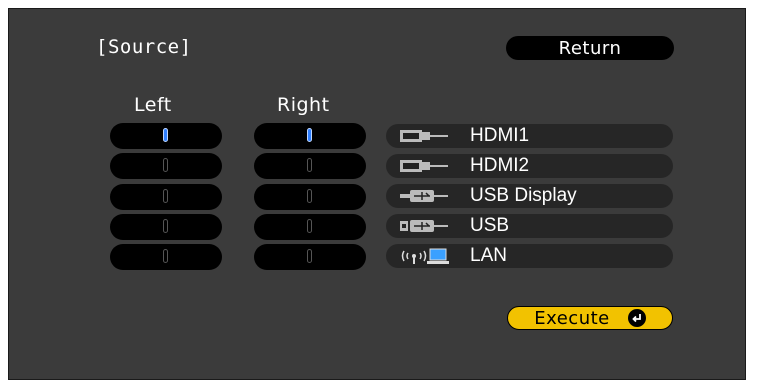 Image resolution: width=758 pixels, height=388 pixels. I want to click on left-slot-lan, so click(166, 257).